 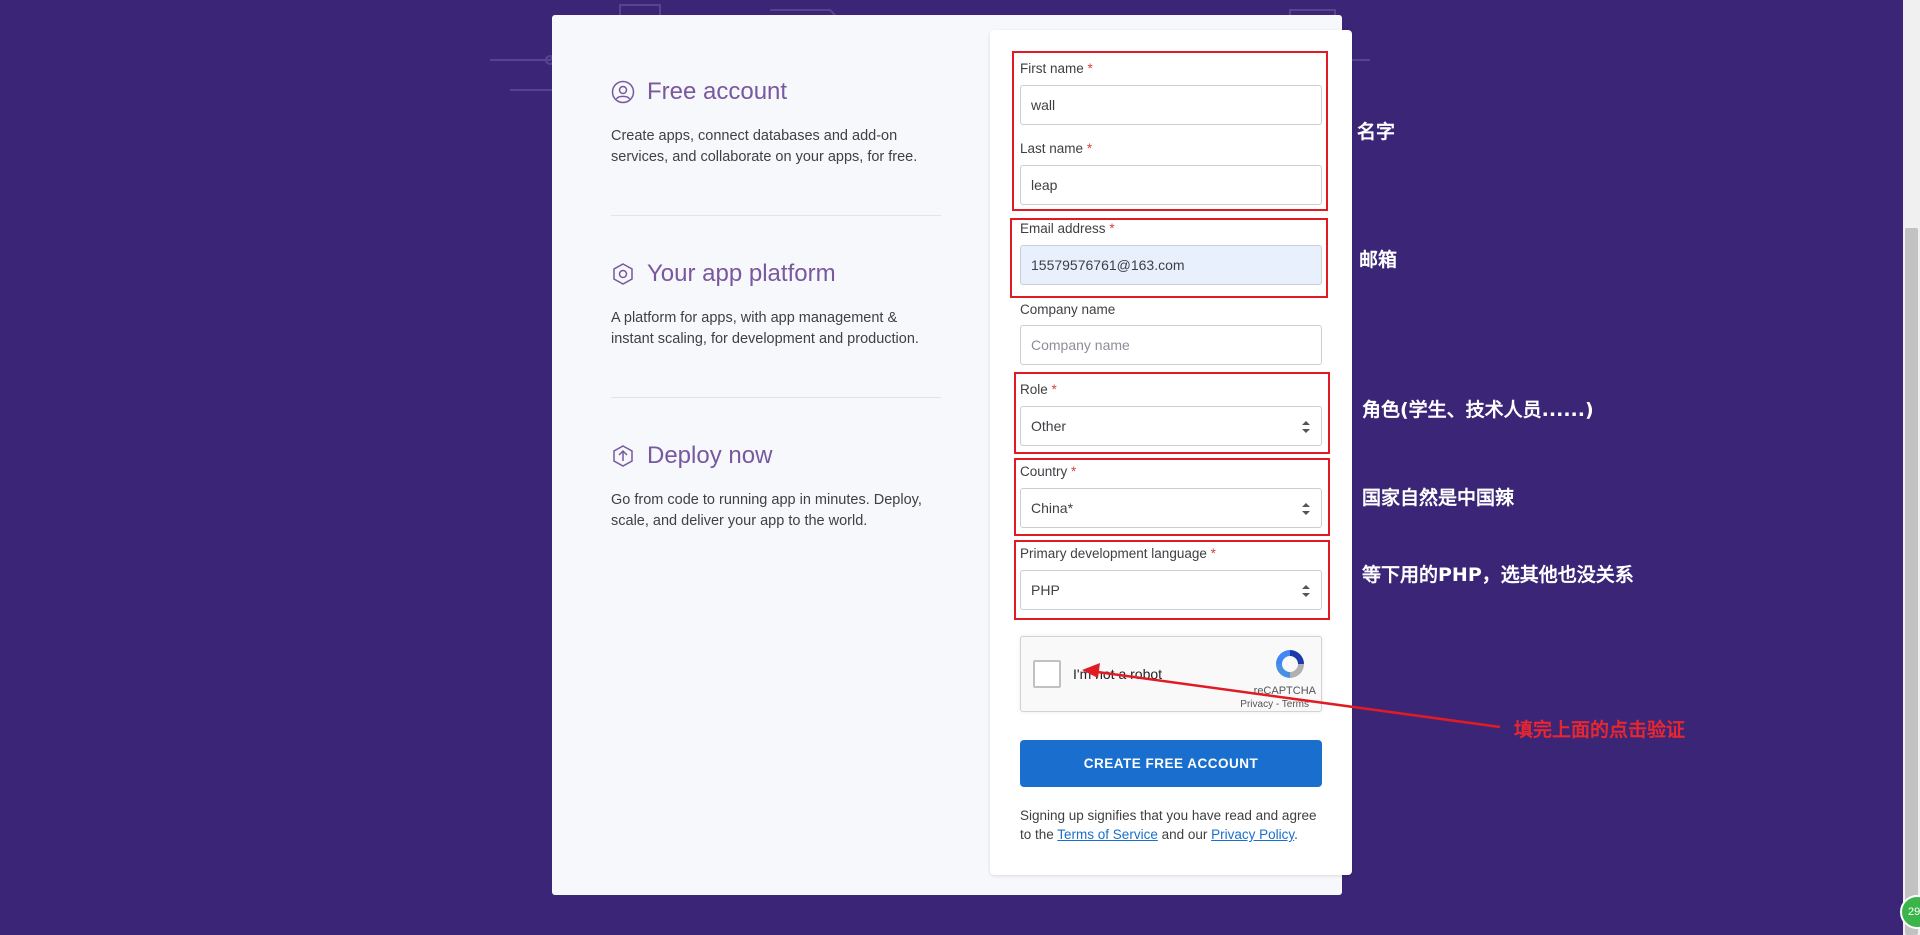 I want to click on country-label: Country *, so click(x=1048, y=471).